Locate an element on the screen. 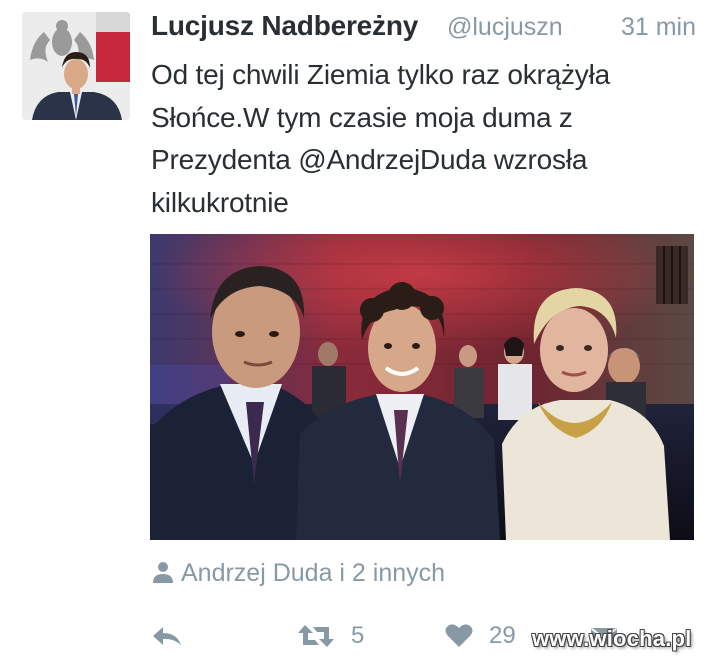  reply-icon is located at coordinates (167, 636).